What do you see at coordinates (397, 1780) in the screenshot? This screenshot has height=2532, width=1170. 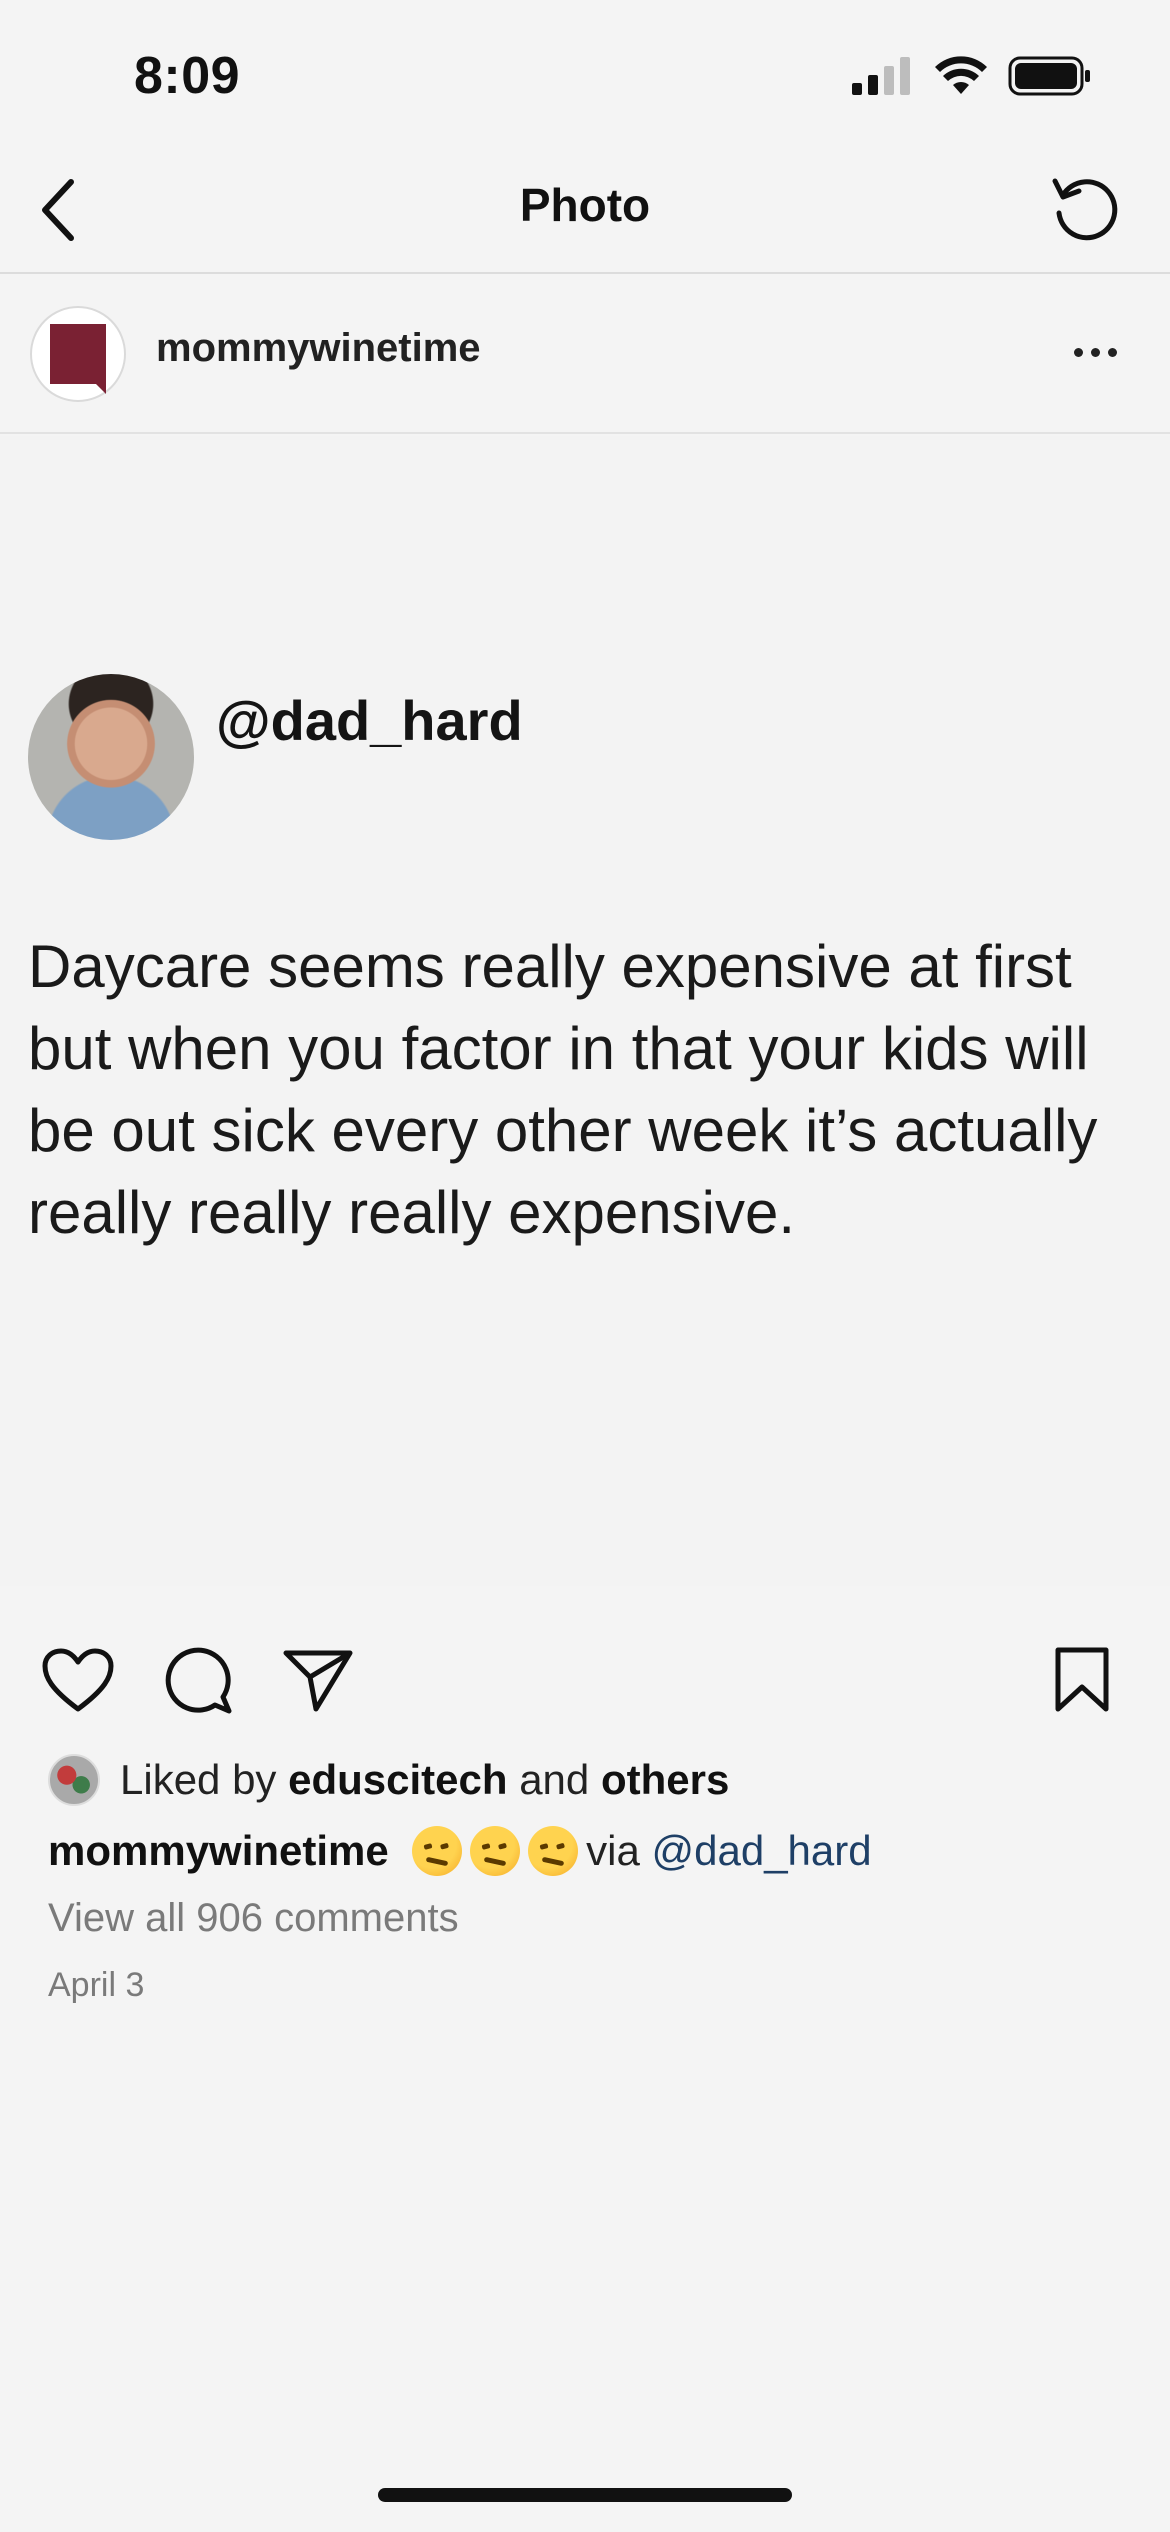 I see `liker-username: eduscitech` at bounding box center [397, 1780].